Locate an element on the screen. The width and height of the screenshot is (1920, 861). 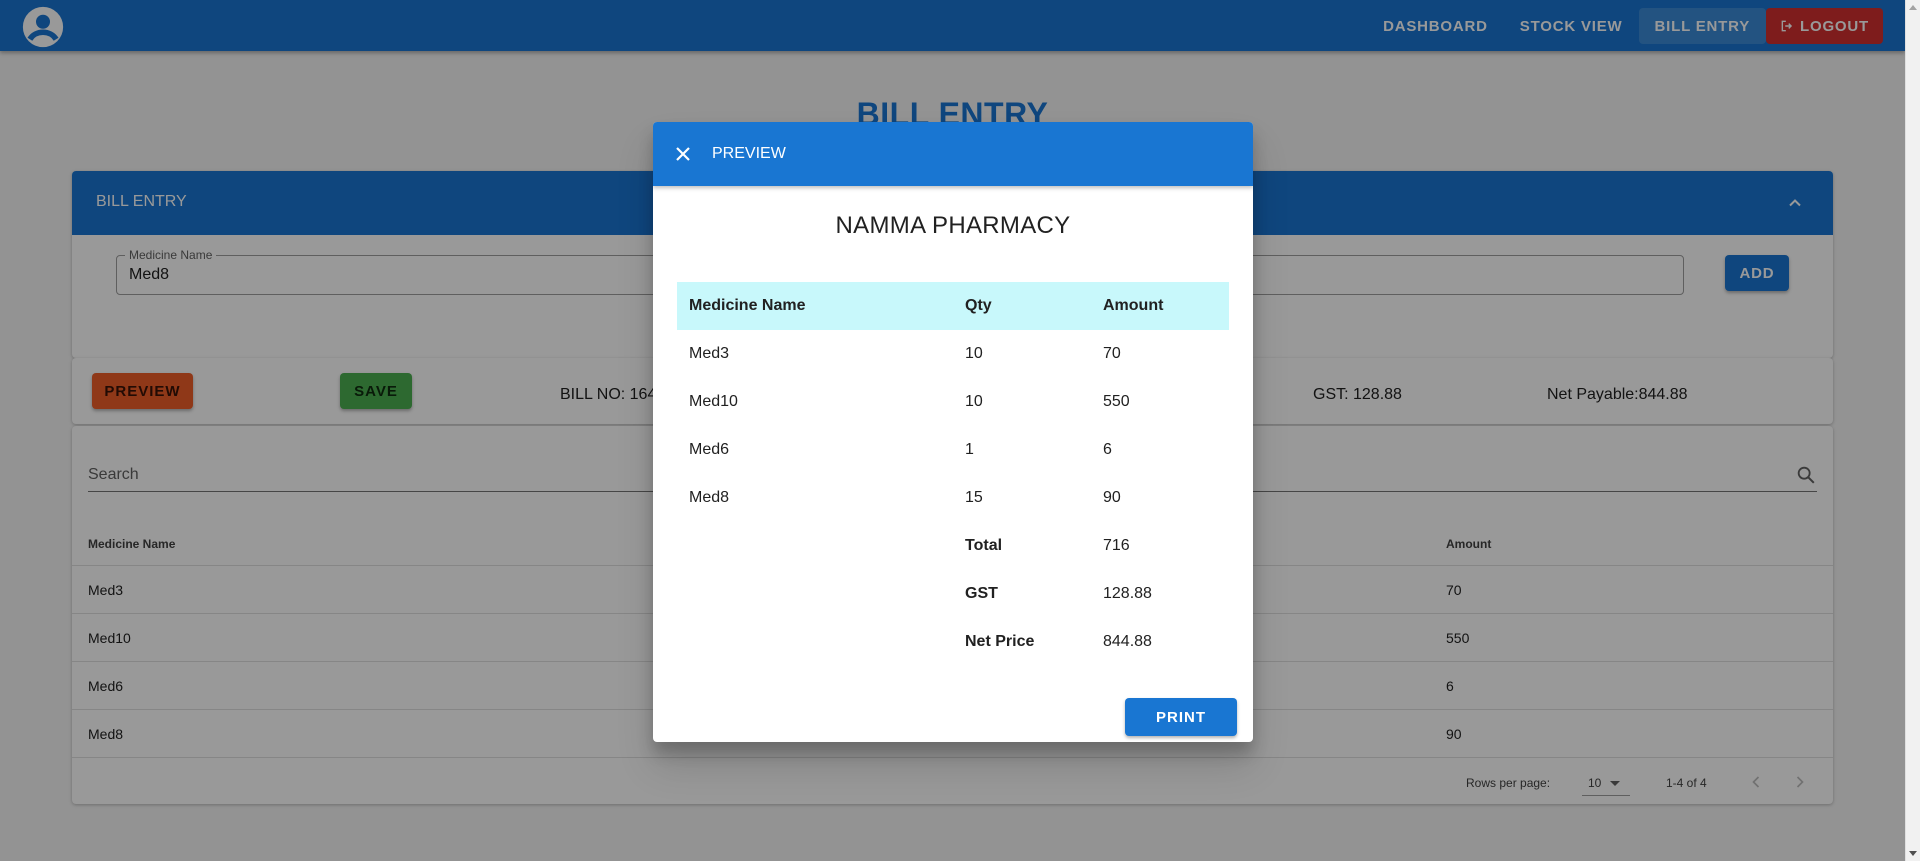
preview-item-amount: 70 is located at coordinates (1112, 353).